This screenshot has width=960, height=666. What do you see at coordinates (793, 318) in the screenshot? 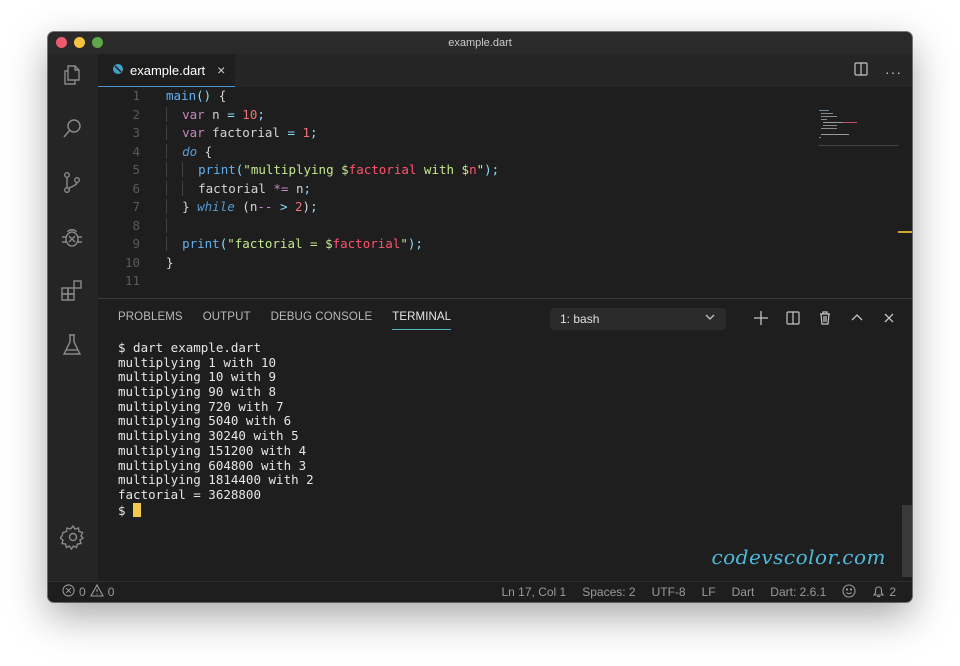
I see `split-terminal-icon` at bounding box center [793, 318].